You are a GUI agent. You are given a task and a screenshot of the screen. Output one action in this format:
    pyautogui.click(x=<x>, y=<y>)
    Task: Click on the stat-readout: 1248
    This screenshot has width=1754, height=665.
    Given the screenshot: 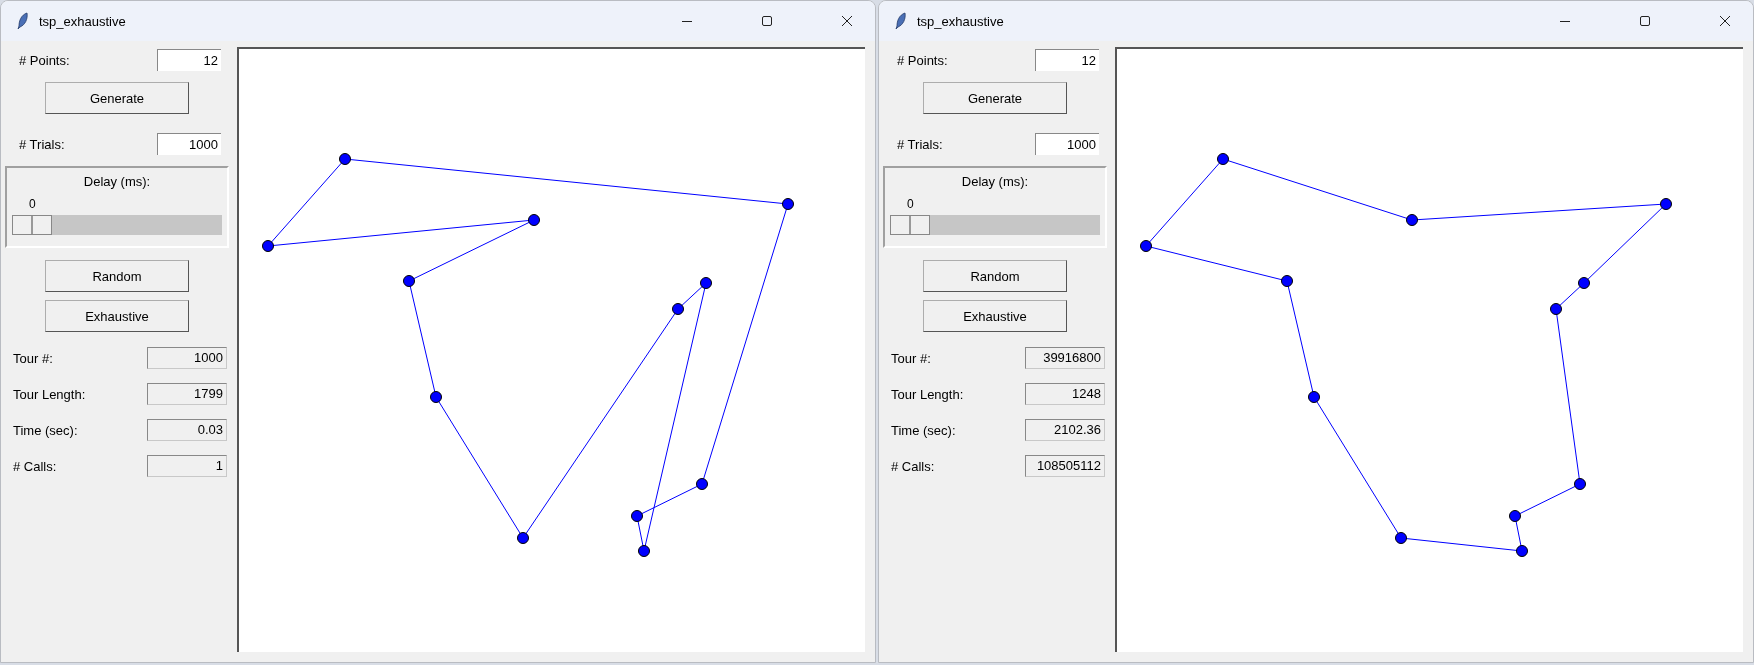 What is the action you would take?
    pyautogui.click(x=1065, y=394)
    